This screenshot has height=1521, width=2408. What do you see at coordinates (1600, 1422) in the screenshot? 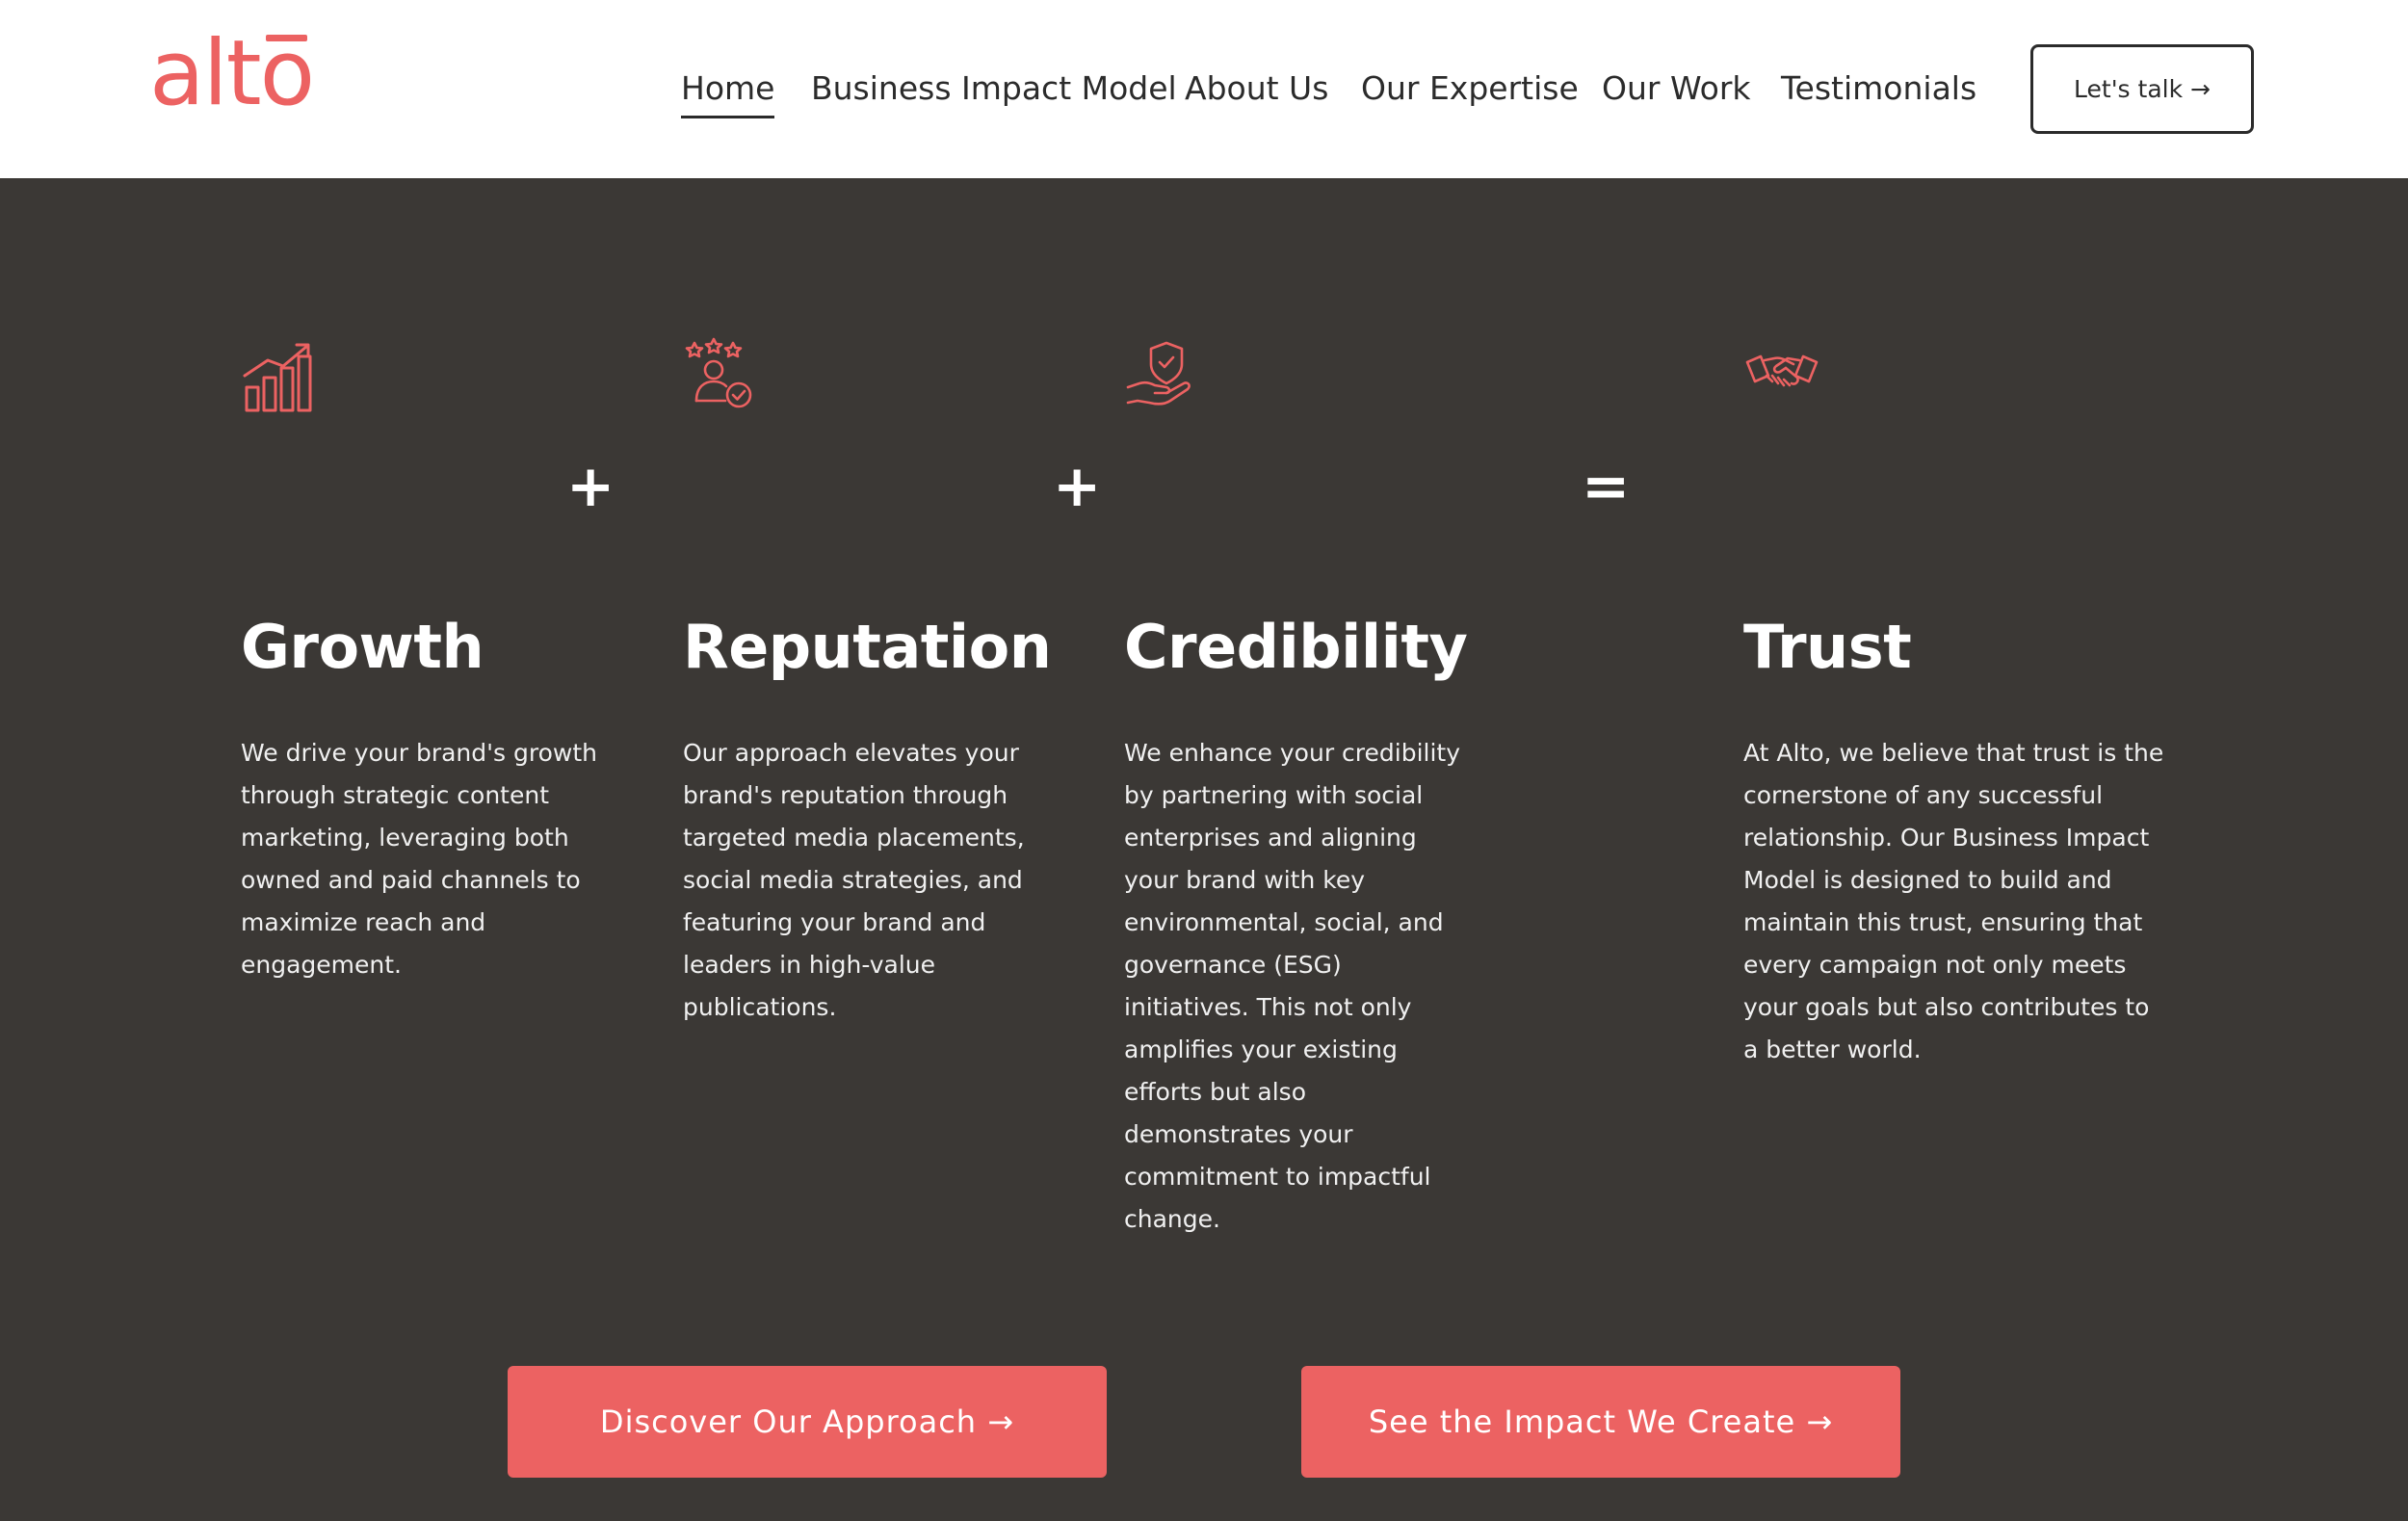
I see `see-the-impact-button: See the Impact We Create →` at bounding box center [1600, 1422].